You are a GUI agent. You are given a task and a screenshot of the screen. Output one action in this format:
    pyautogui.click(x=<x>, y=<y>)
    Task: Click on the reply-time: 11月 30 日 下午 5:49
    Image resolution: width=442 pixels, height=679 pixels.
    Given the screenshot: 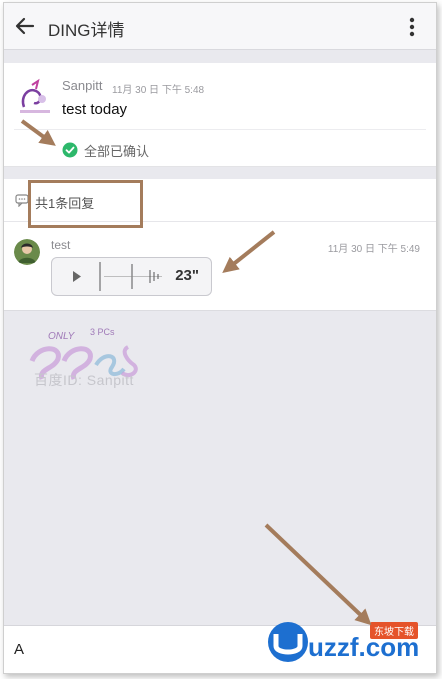 What is the action you would take?
    pyautogui.click(x=373, y=249)
    